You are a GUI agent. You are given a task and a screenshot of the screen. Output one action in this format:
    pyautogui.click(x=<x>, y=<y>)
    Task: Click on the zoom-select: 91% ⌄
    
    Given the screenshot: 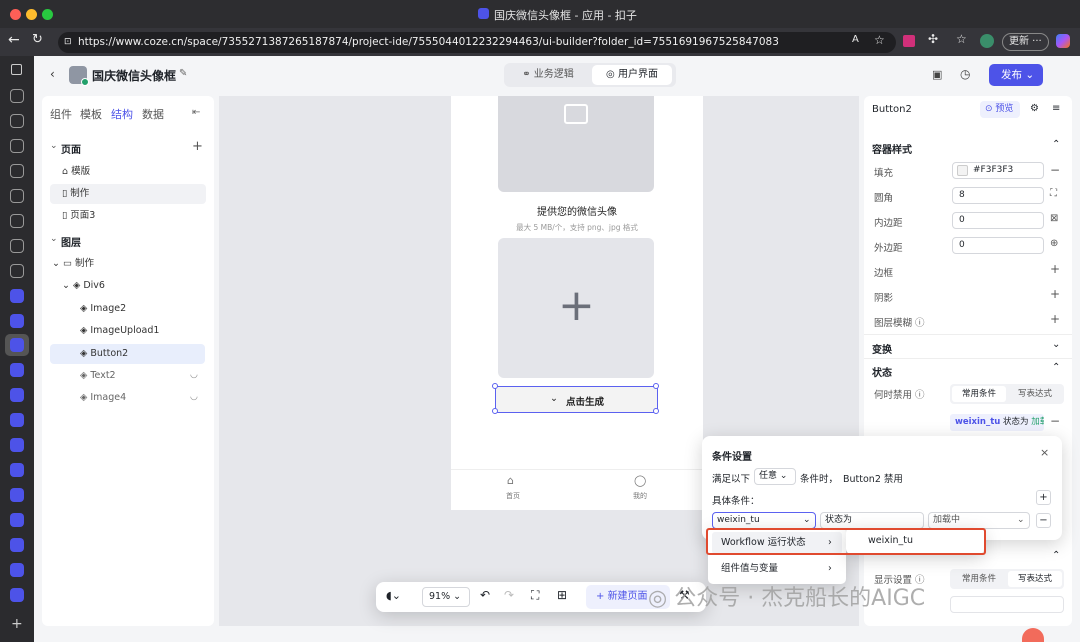 What is the action you would take?
    pyautogui.click(x=446, y=597)
    